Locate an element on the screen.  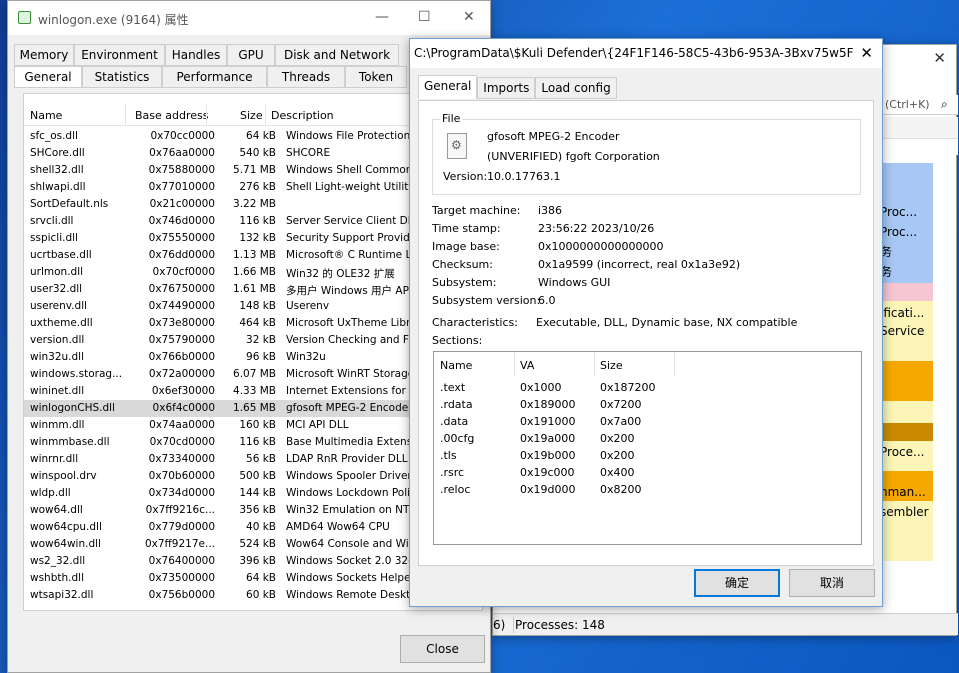
minimize-icon: — is located at coordinates (382, 17).